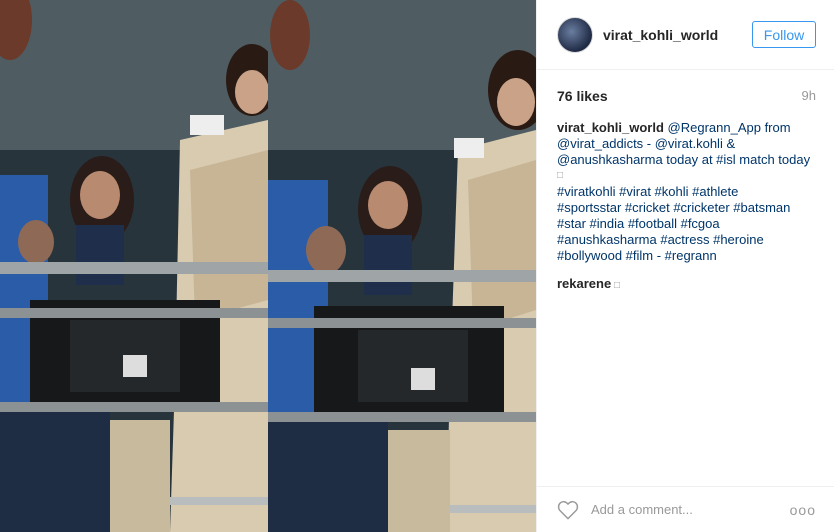 Image resolution: width=834 pixels, height=532 pixels. I want to click on comment-username: rekarene, so click(584, 283).